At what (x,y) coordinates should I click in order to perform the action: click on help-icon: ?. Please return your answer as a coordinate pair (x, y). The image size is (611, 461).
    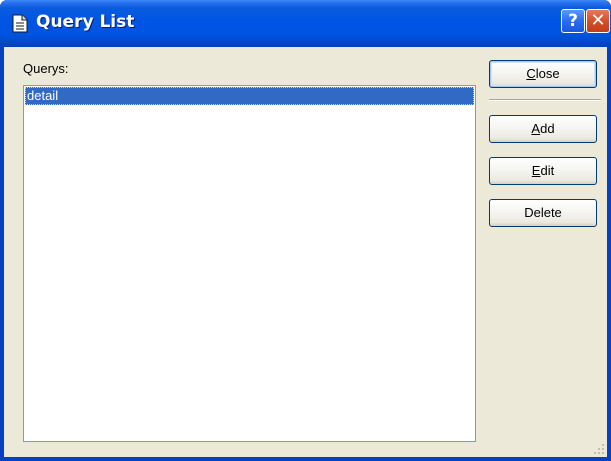
    Looking at the image, I should click on (573, 21).